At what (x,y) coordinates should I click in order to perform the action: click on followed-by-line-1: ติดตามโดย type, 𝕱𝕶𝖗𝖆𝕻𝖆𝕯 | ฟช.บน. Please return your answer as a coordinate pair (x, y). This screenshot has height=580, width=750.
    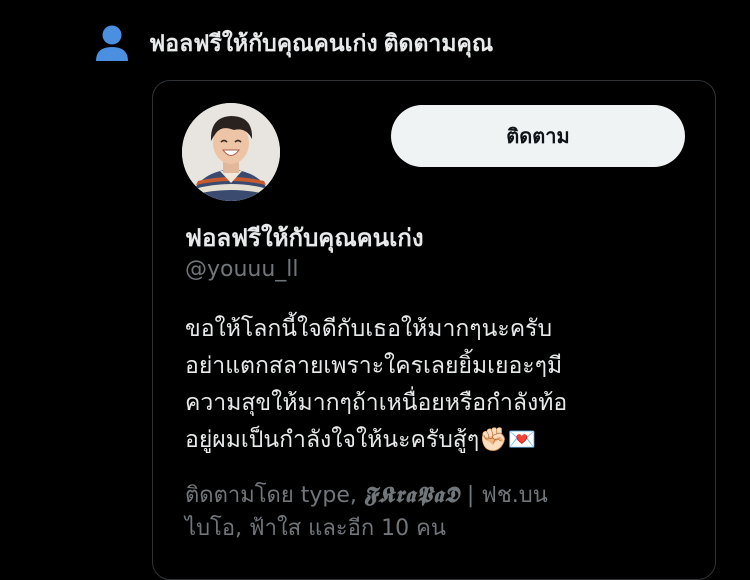
    Looking at the image, I should click on (440, 495).